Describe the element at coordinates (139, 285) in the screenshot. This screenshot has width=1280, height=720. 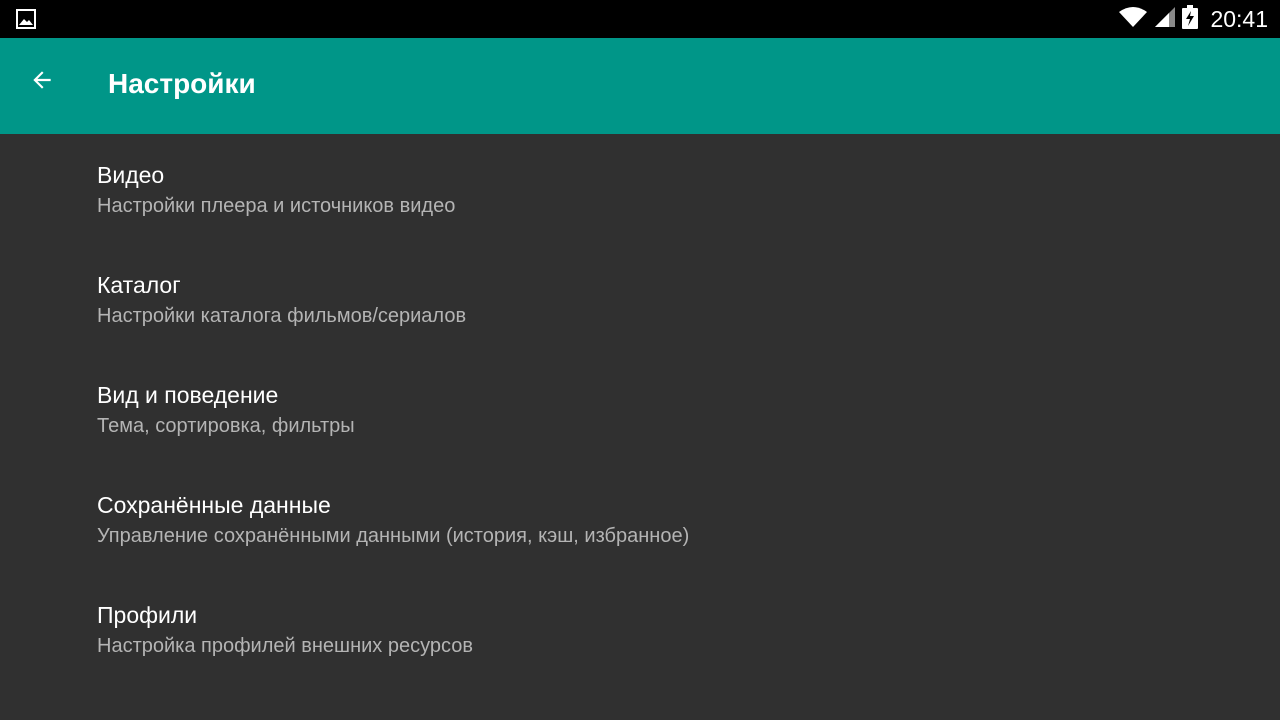
I see `pref-title: Каталог` at that location.